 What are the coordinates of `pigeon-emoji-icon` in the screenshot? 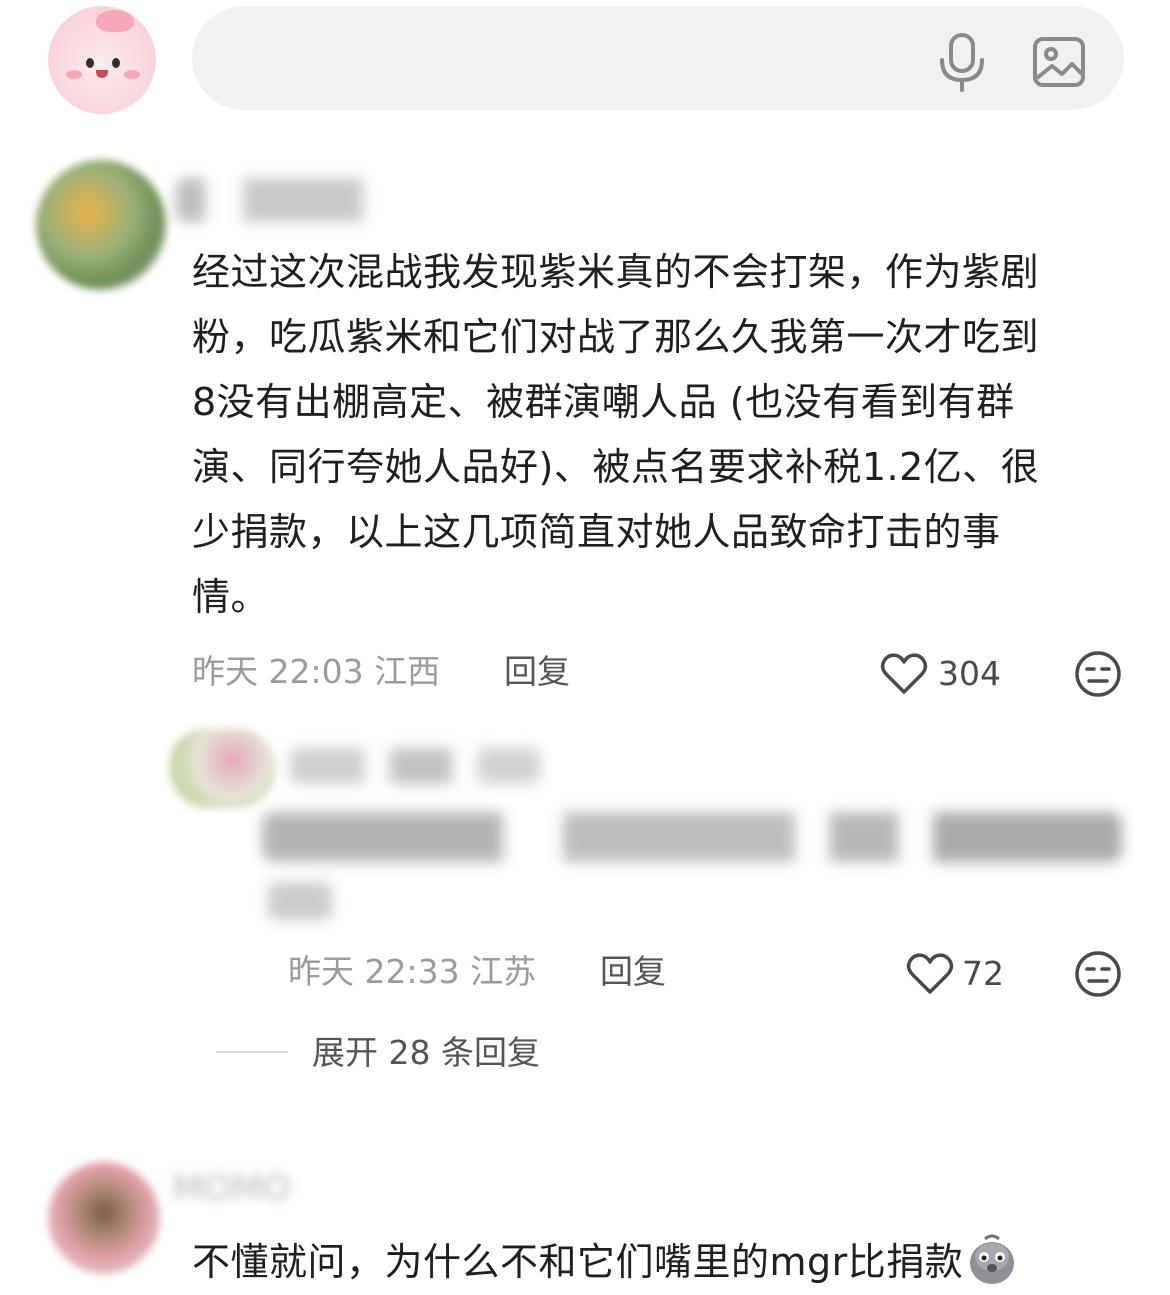 It's located at (992, 1259).